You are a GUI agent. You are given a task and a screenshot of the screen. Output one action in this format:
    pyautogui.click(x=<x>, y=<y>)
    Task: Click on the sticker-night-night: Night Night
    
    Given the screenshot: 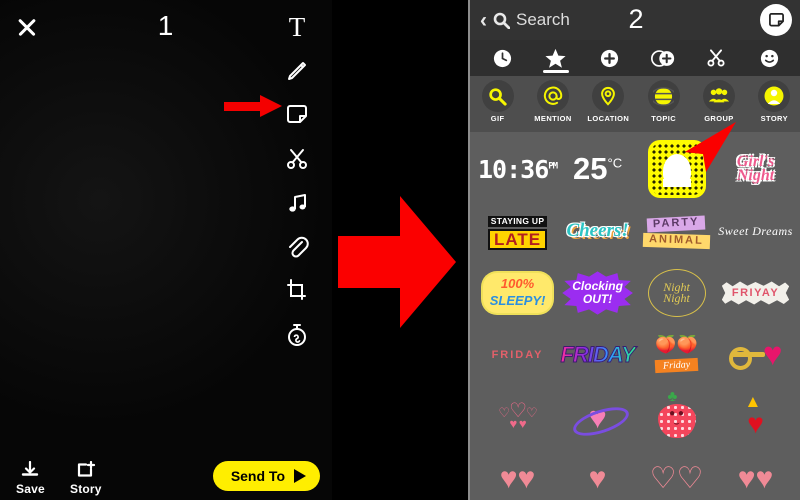 What is the action you would take?
    pyautogui.click(x=676, y=293)
    